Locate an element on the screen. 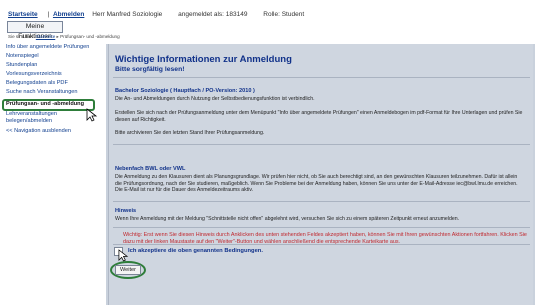  breadcrumb-current: Prüfungsan- und -abmeldung is located at coordinates (90, 36).